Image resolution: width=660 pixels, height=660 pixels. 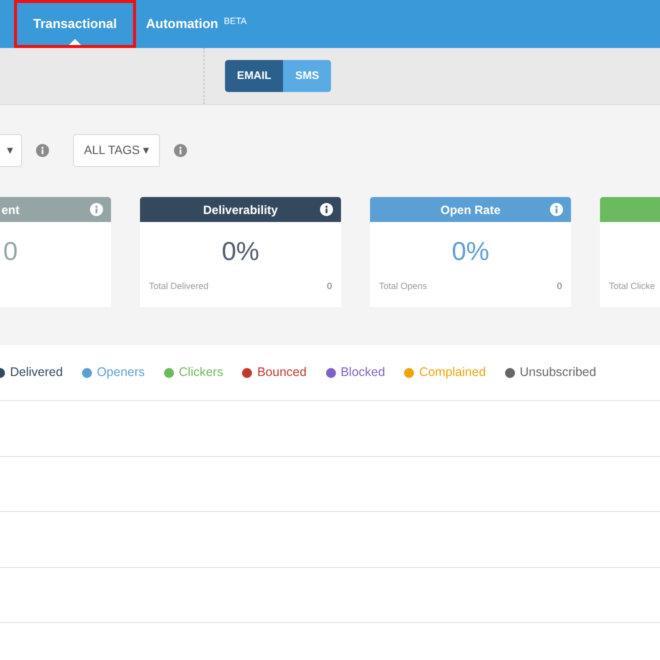 I want to click on channel-toggle-button: EMAIL, so click(x=254, y=76).